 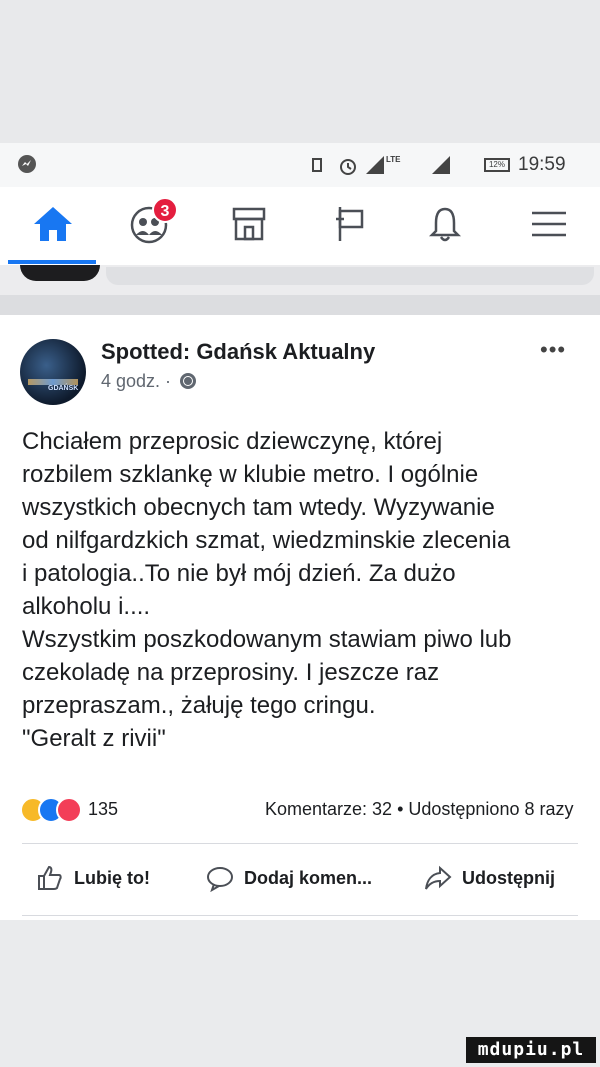 What do you see at coordinates (300, 226) in the screenshot?
I see `top-navigation: 3` at bounding box center [300, 226].